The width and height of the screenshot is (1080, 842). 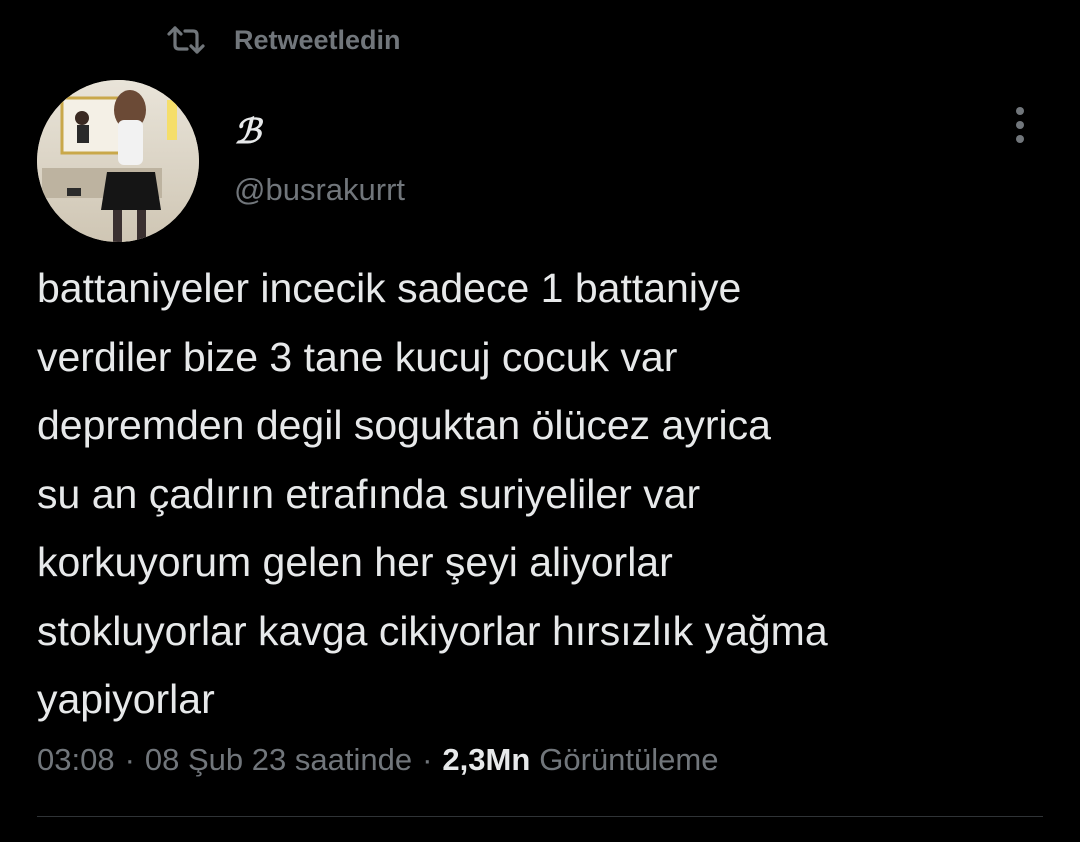 What do you see at coordinates (486, 760) in the screenshot?
I see `views-count: 2,3Mn` at bounding box center [486, 760].